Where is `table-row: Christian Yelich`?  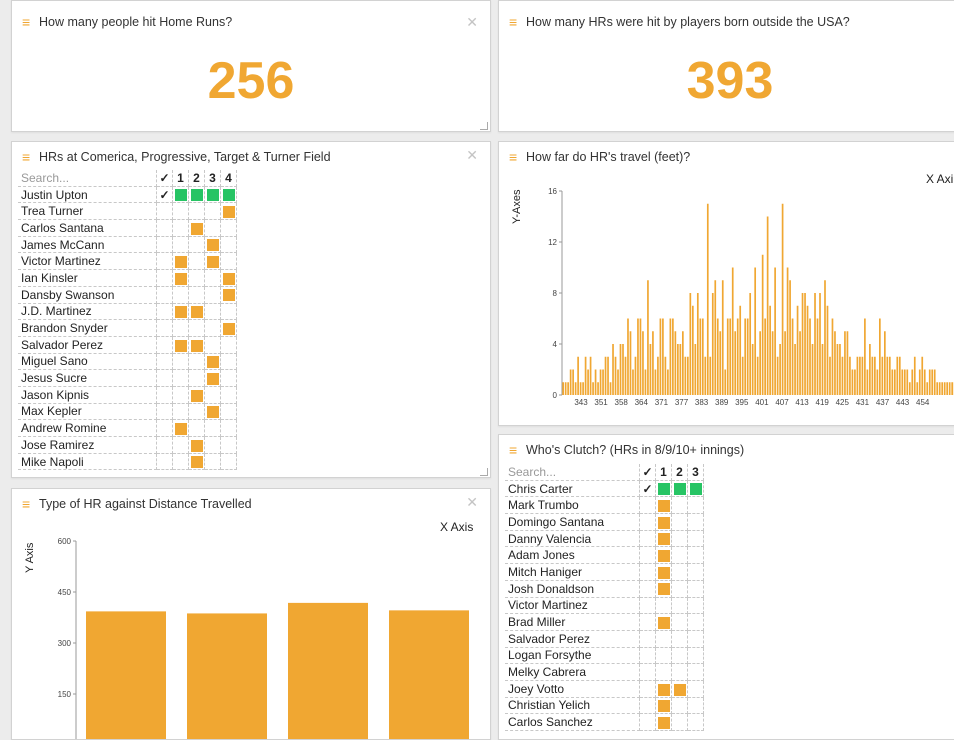 table-row: Christian Yelich is located at coordinates (604, 705).